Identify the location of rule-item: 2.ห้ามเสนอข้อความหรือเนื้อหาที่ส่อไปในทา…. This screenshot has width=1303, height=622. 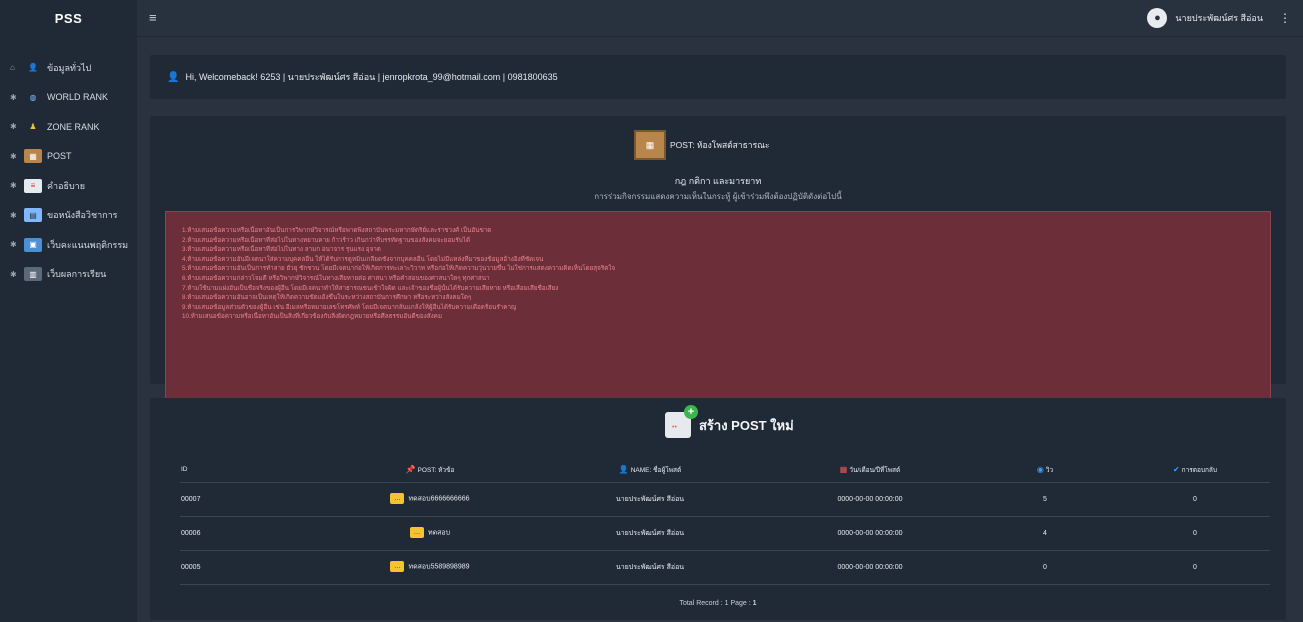
(326, 240).